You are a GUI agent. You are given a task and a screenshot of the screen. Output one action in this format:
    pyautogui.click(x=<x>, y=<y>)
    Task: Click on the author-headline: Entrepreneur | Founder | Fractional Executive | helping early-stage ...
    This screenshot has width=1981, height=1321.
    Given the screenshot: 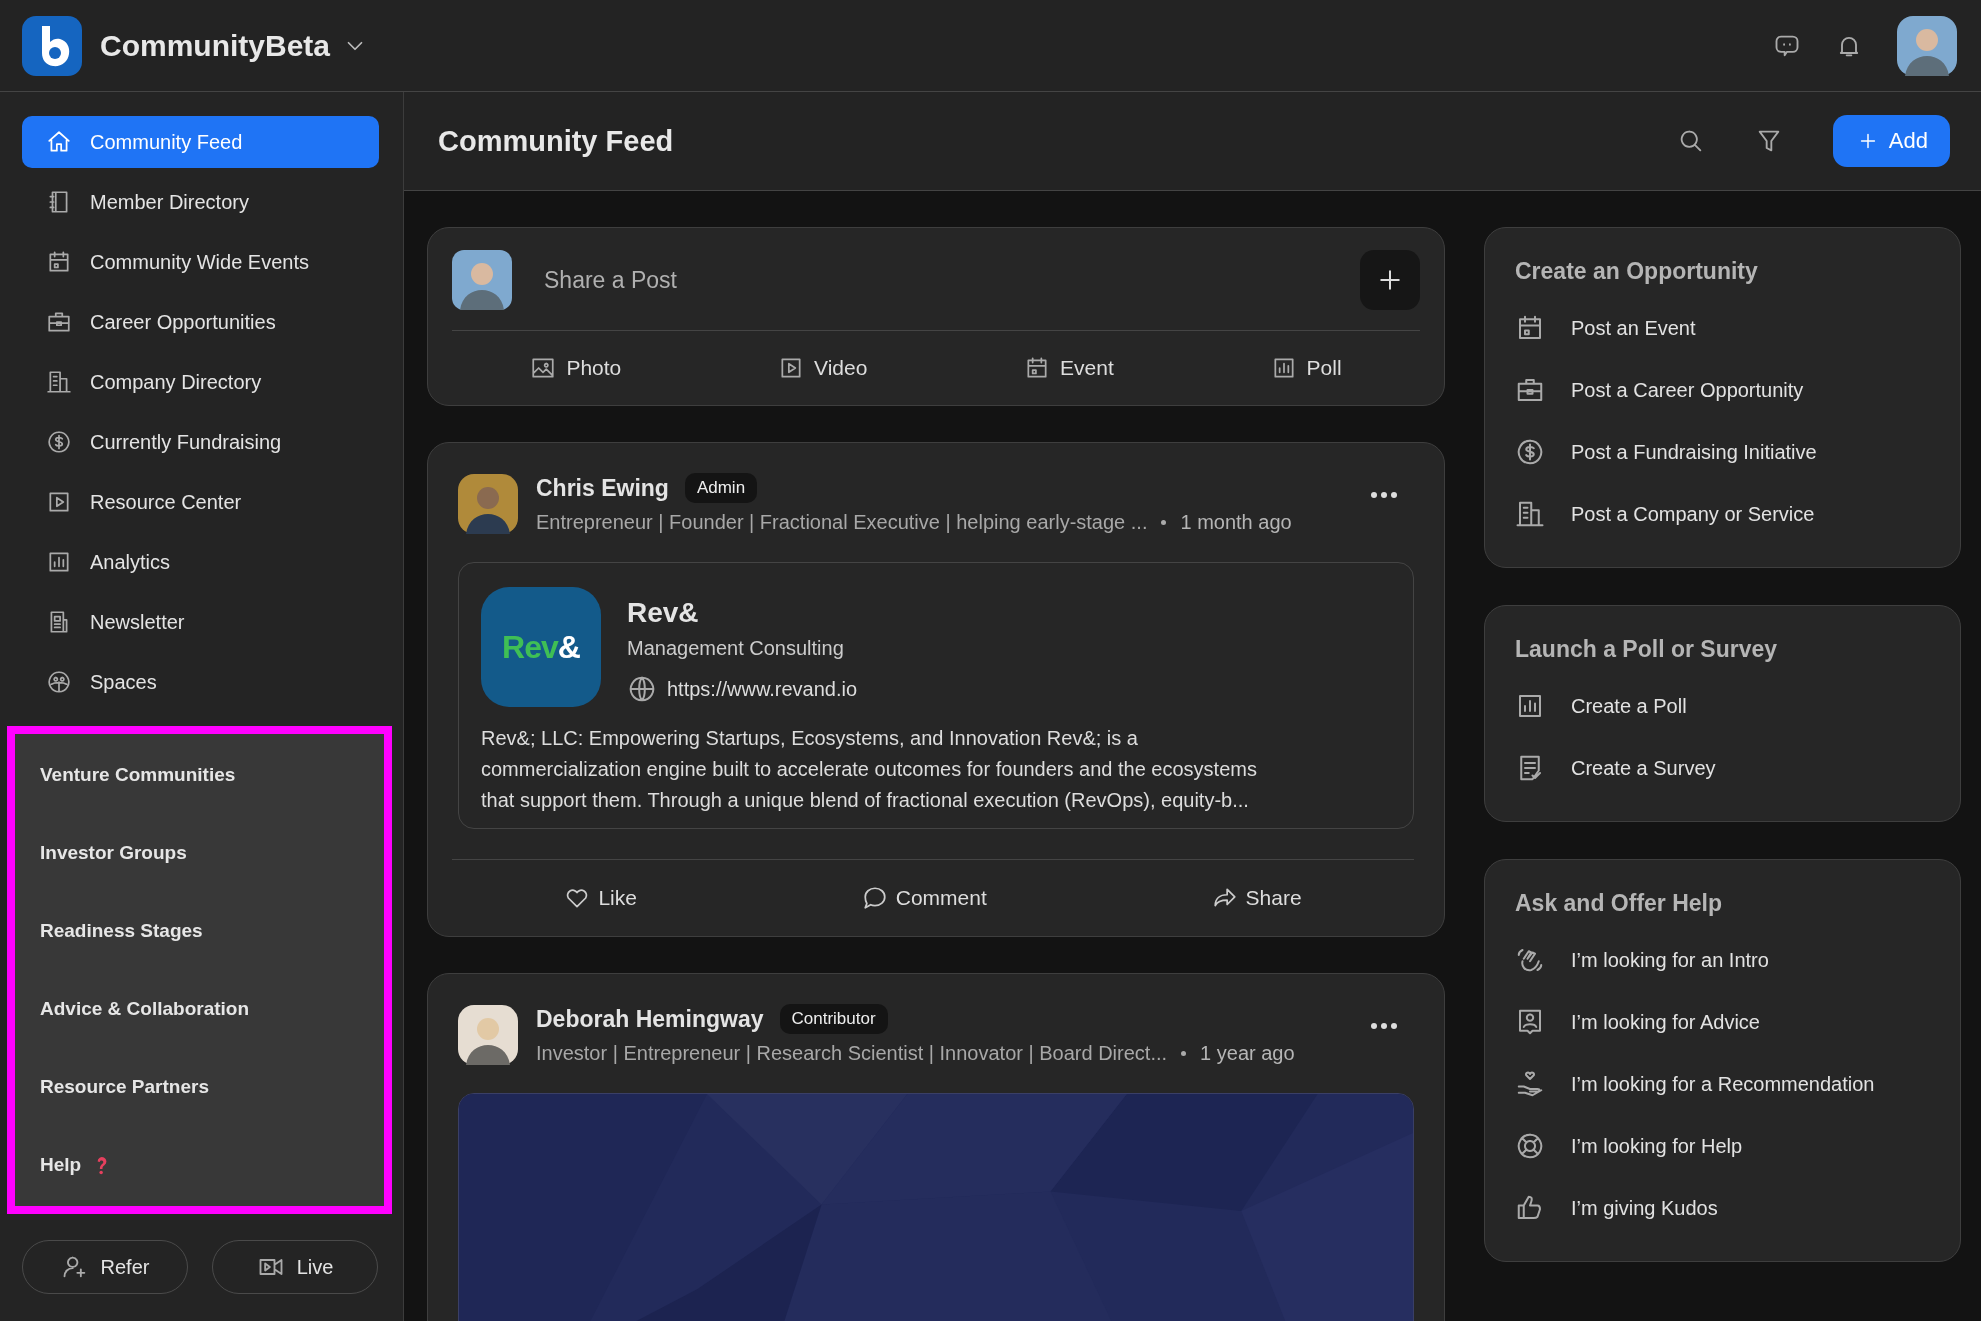 What is the action you would take?
    pyautogui.click(x=842, y=522)
    